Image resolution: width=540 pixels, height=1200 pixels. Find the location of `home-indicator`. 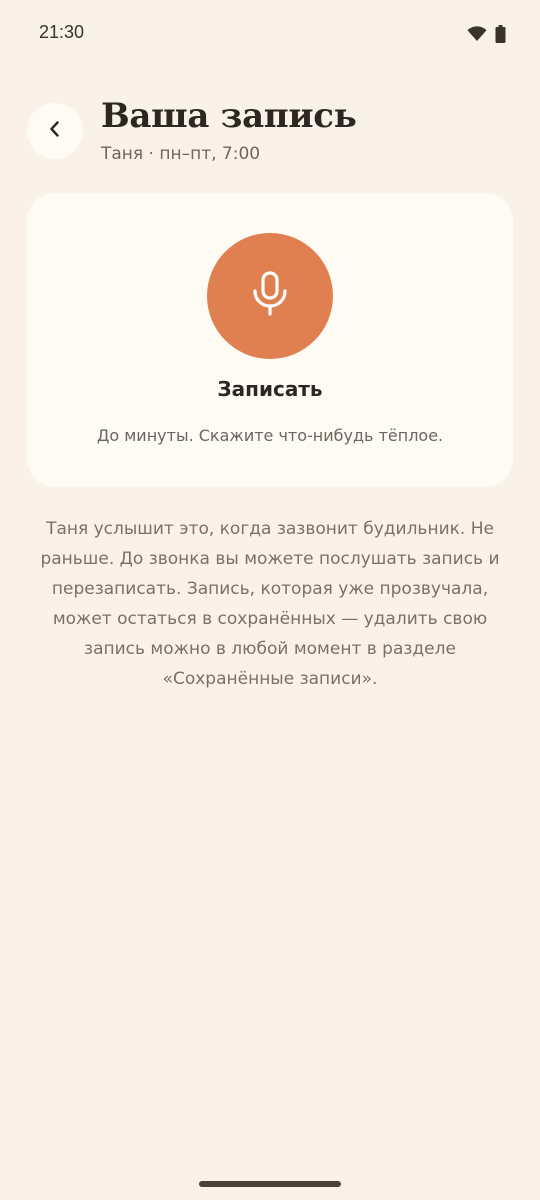

home-indicator is located at coordinates (270, 1184).